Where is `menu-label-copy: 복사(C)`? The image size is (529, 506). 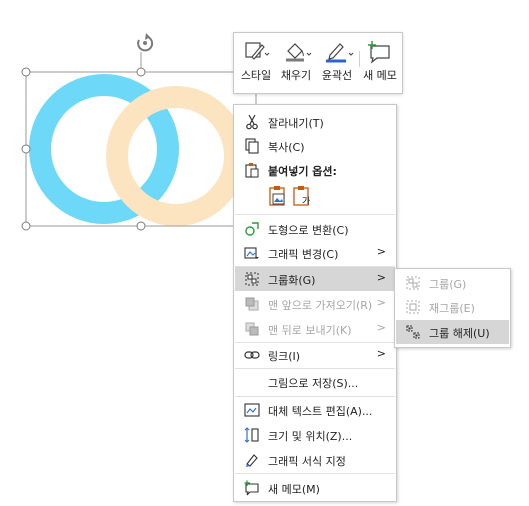 menu-label-copy: 복사(C) is located at coordinates (286, 147).